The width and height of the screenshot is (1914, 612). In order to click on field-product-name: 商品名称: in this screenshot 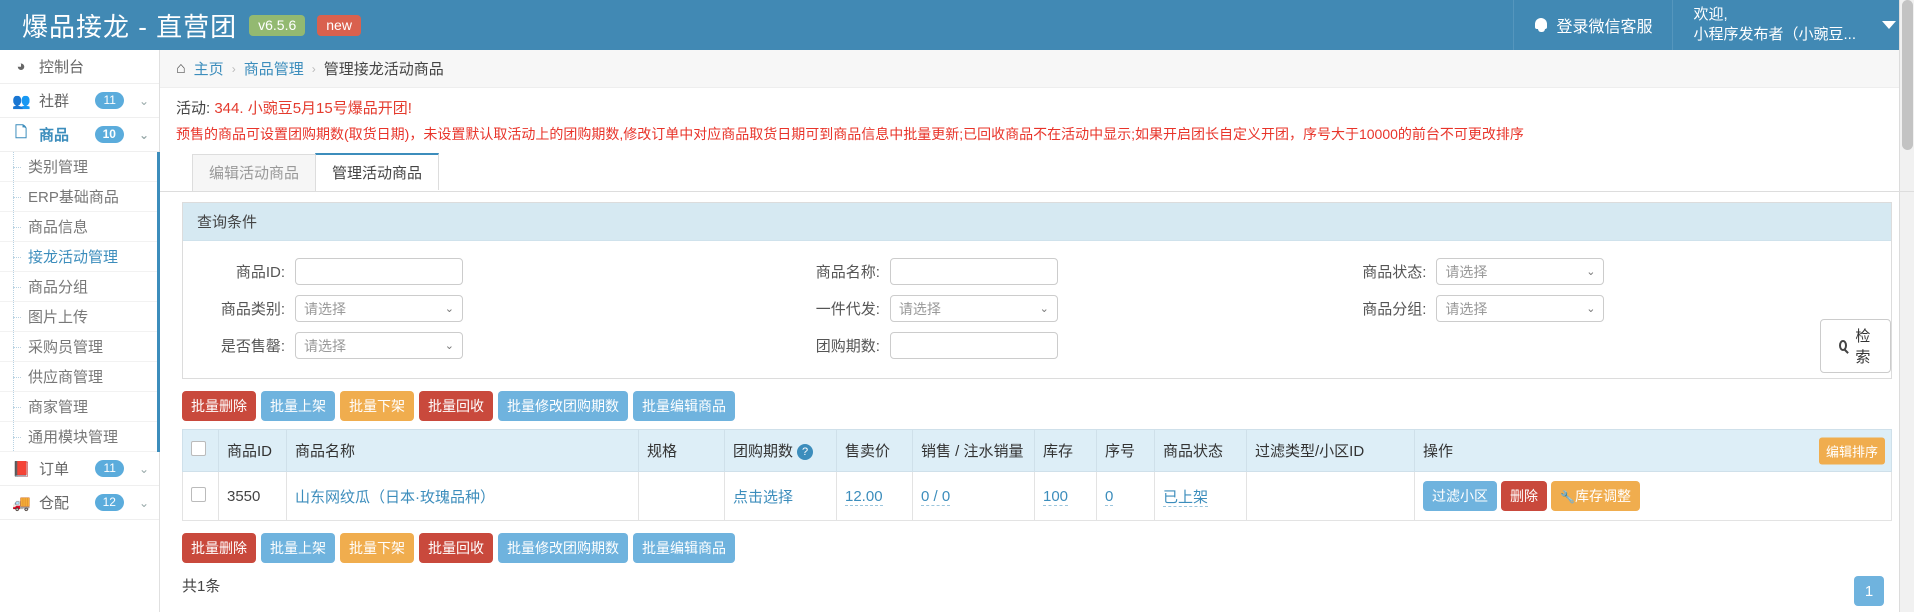, I will do `click(1071, 271)`.